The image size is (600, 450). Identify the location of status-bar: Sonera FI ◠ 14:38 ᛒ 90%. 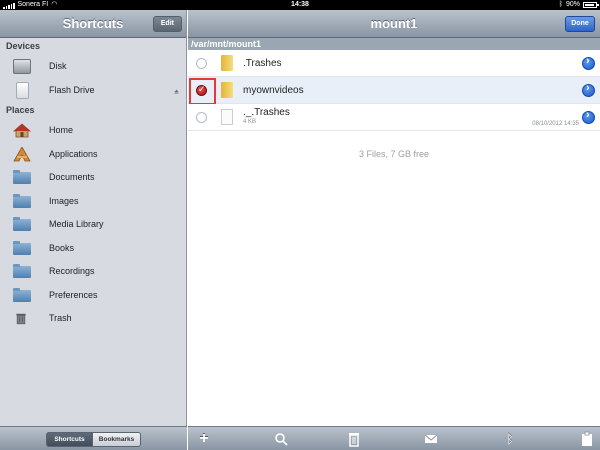
(300, 5).